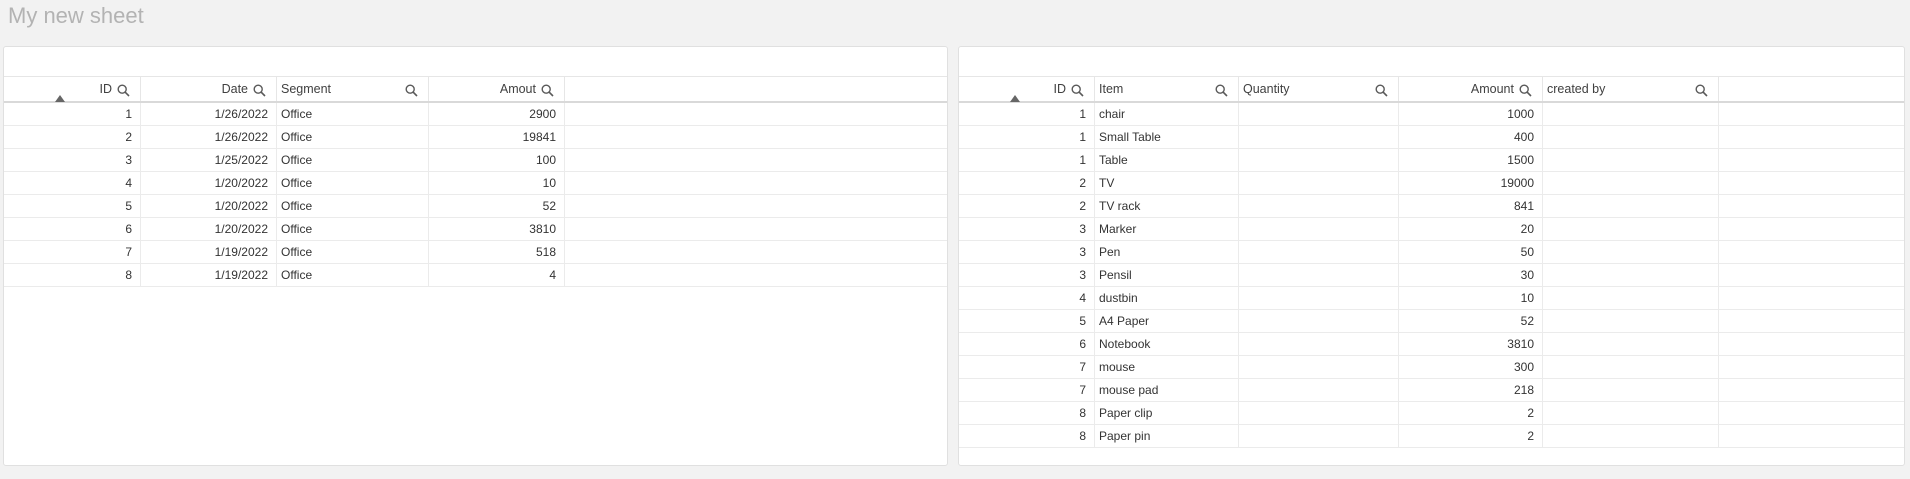 This screenshot has height=479, width=1910. What do you see at coordinates (1471, 114) in the screenshot?
I see `table-cell-amount: 1000` at bounding box center [1471, 114].